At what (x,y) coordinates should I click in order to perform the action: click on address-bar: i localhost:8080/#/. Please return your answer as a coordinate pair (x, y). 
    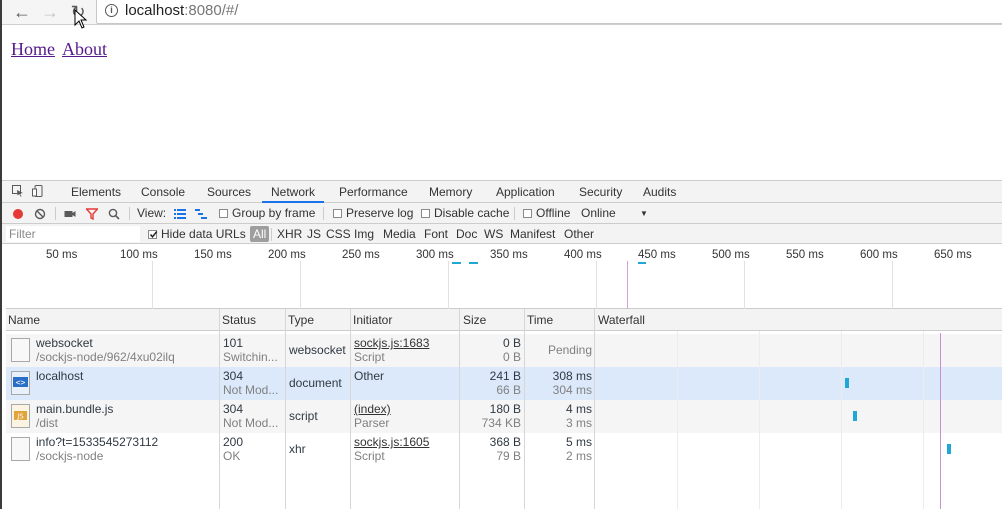
    Looking at the image, I should click on (549, 12).